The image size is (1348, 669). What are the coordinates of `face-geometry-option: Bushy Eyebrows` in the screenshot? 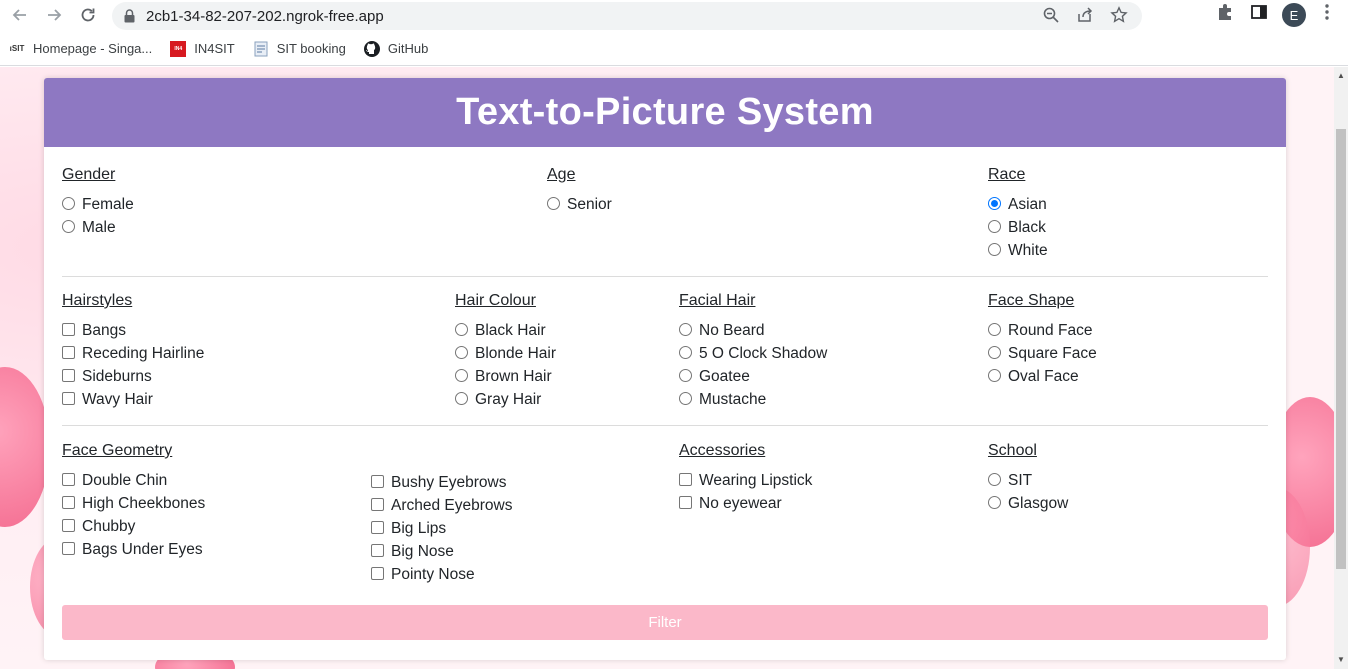 It's located at (441, 482).